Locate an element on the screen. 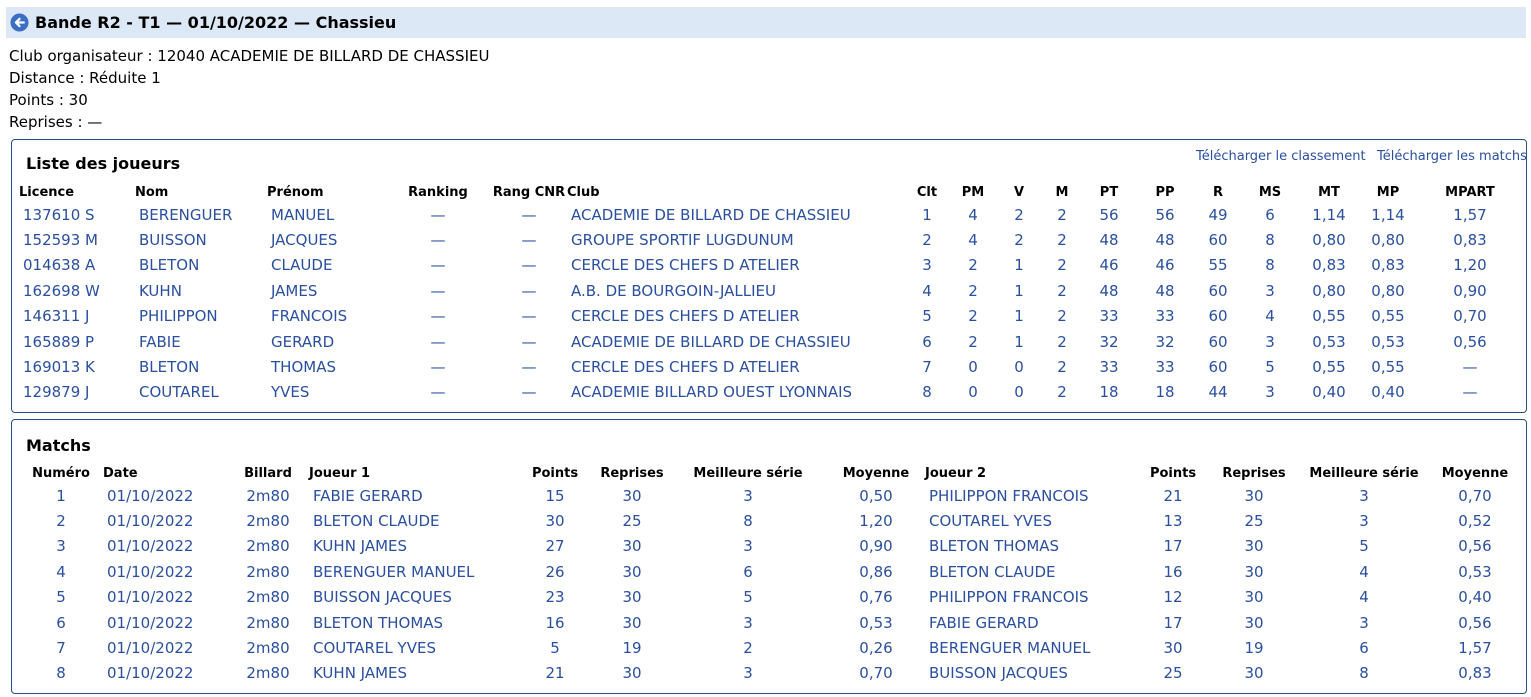  cell-nom: PHILIPPON is located at coordinates (201, 316).